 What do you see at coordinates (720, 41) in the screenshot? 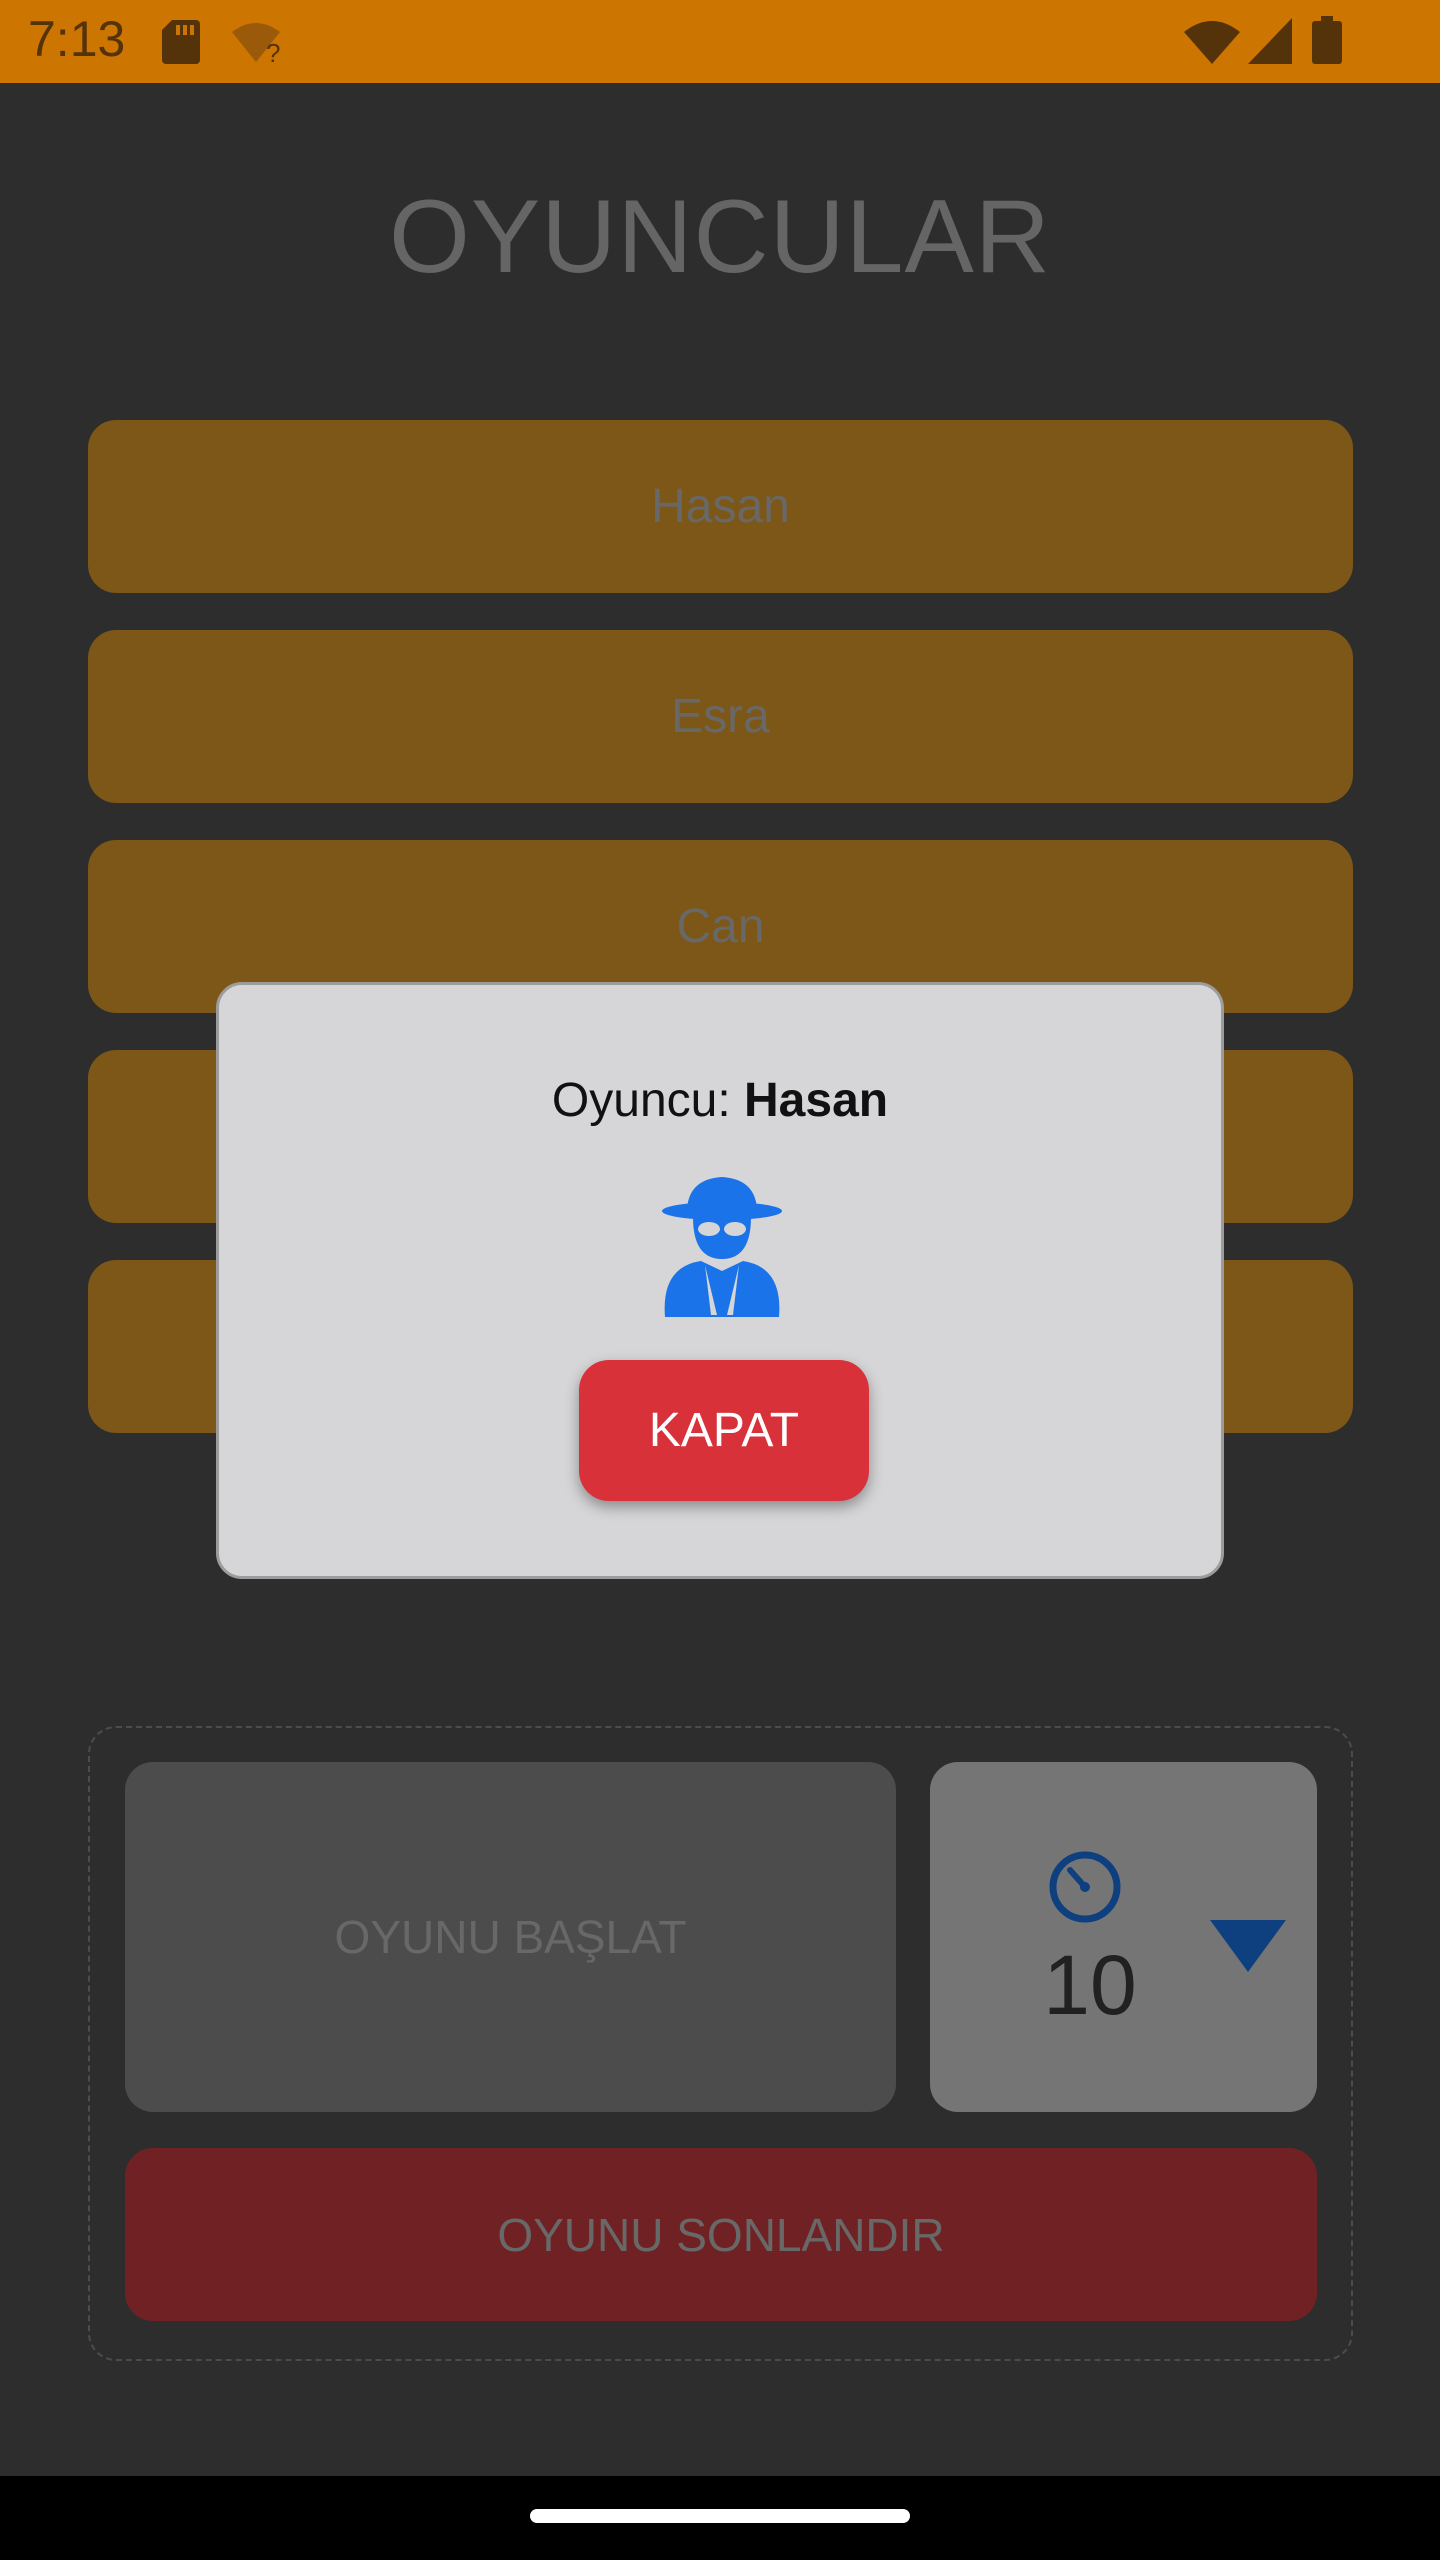
I see `status-bar: 7:13 ?` at bounding box center [720, 41].